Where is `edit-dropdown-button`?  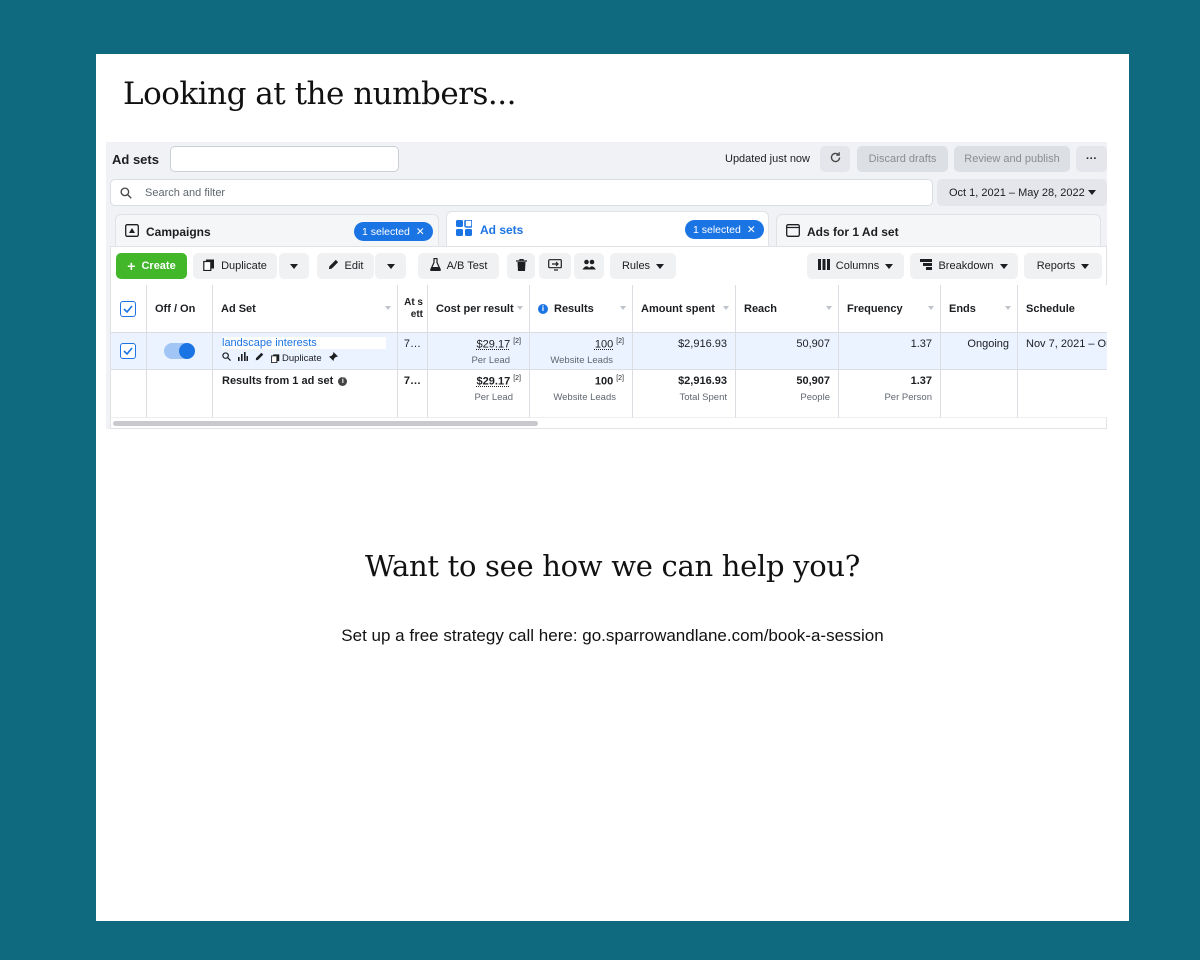 edit-dropdown-button is located at coordinates (390, 266).